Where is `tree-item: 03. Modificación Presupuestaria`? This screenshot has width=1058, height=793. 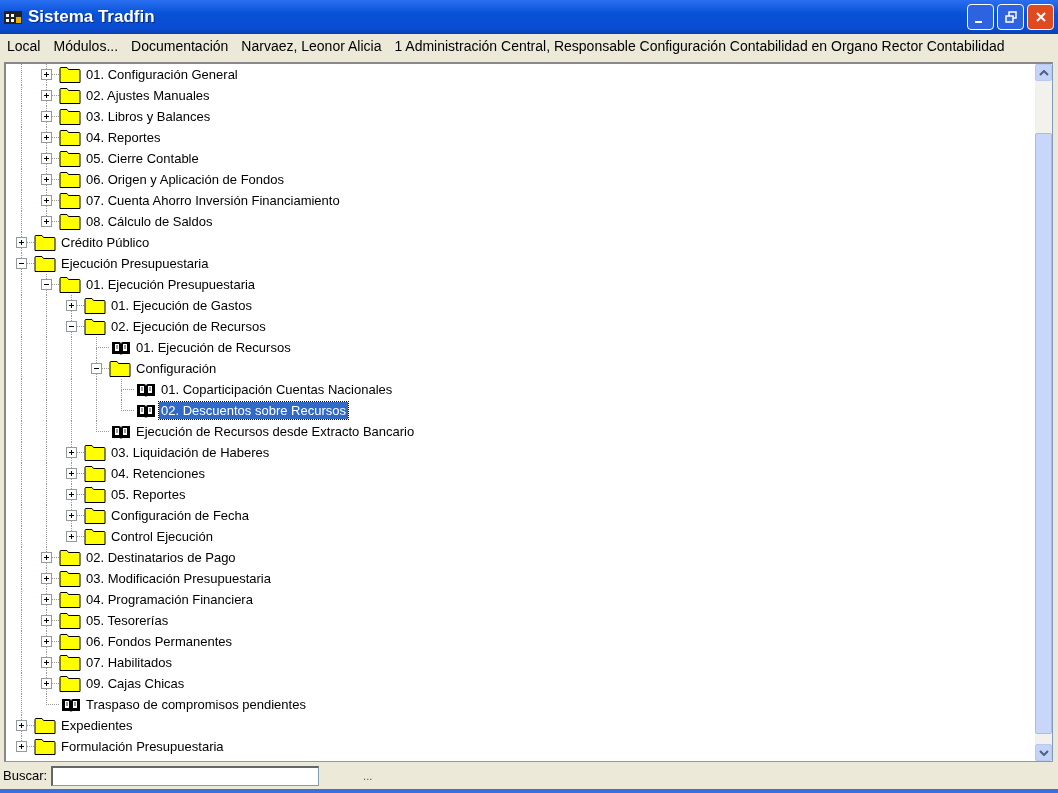
tree-item: 03. Modificación Presupuestaria is located at coordinates (178, 578).